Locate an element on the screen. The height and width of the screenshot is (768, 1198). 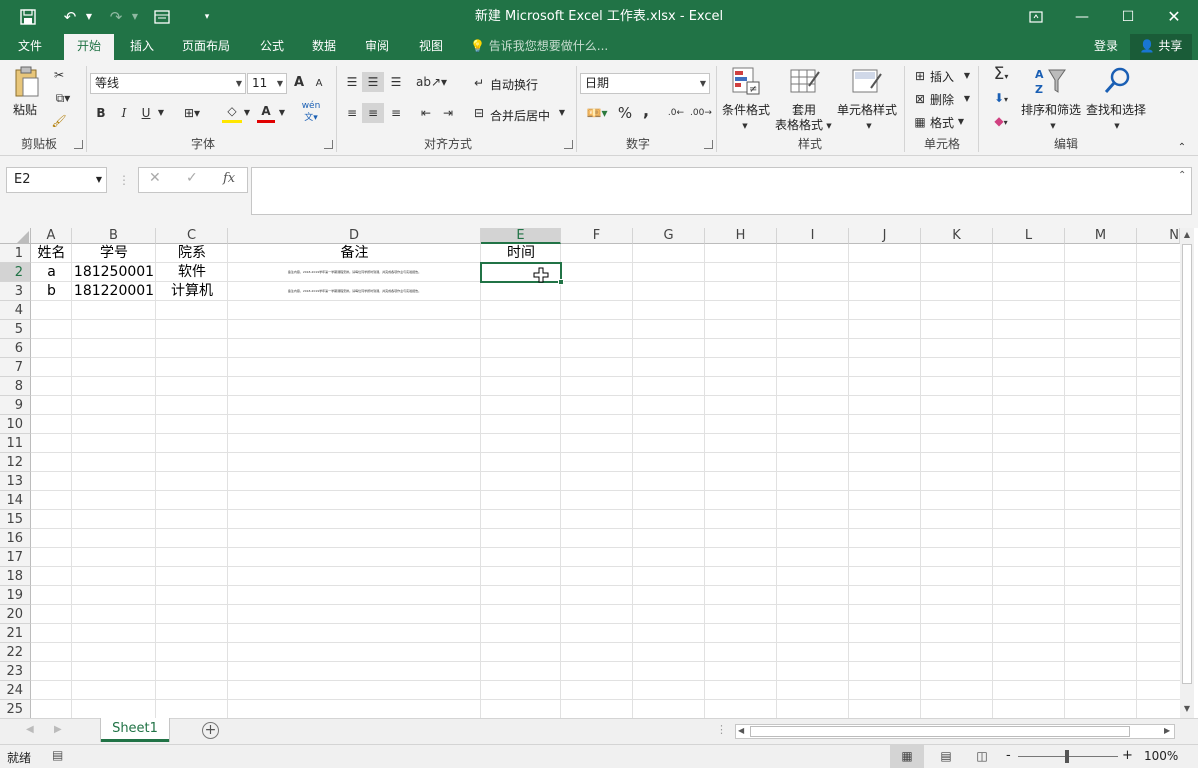
row-header-10: 10 is located at coordinates (15, 424).